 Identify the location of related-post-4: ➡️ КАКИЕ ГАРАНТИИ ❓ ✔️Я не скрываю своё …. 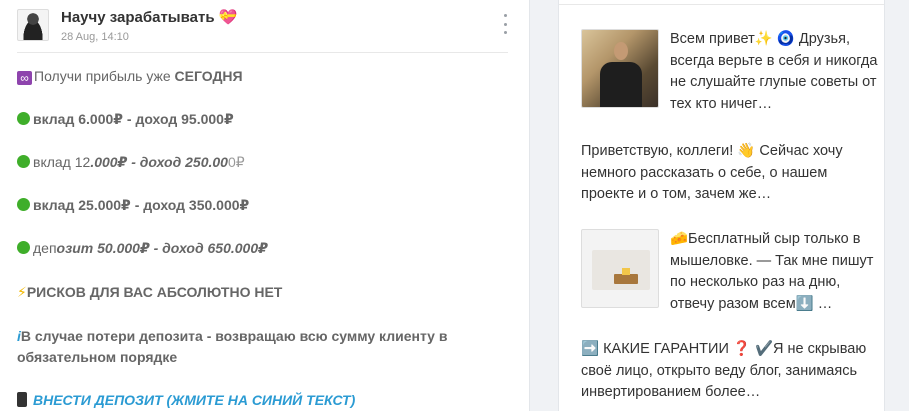
(731, 371).